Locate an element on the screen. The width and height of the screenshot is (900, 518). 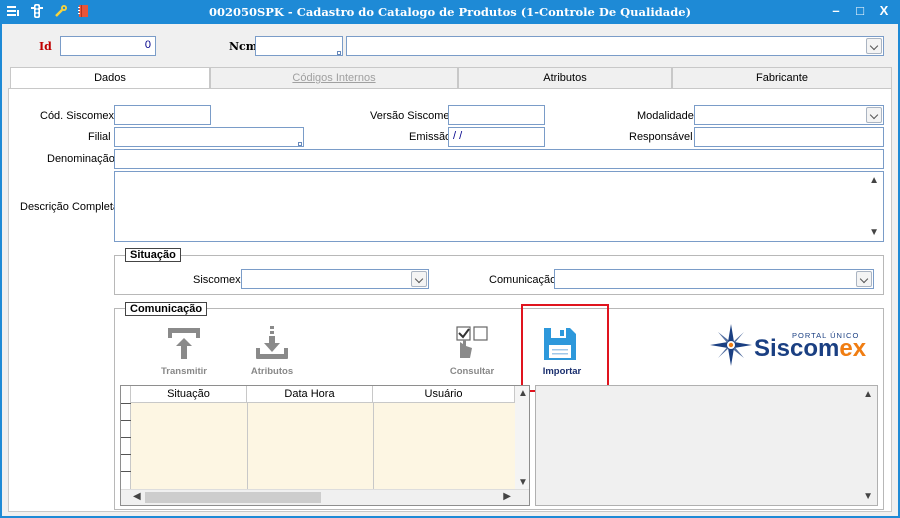
responsavel-label: Responsável is located at coordinates (661, 137).